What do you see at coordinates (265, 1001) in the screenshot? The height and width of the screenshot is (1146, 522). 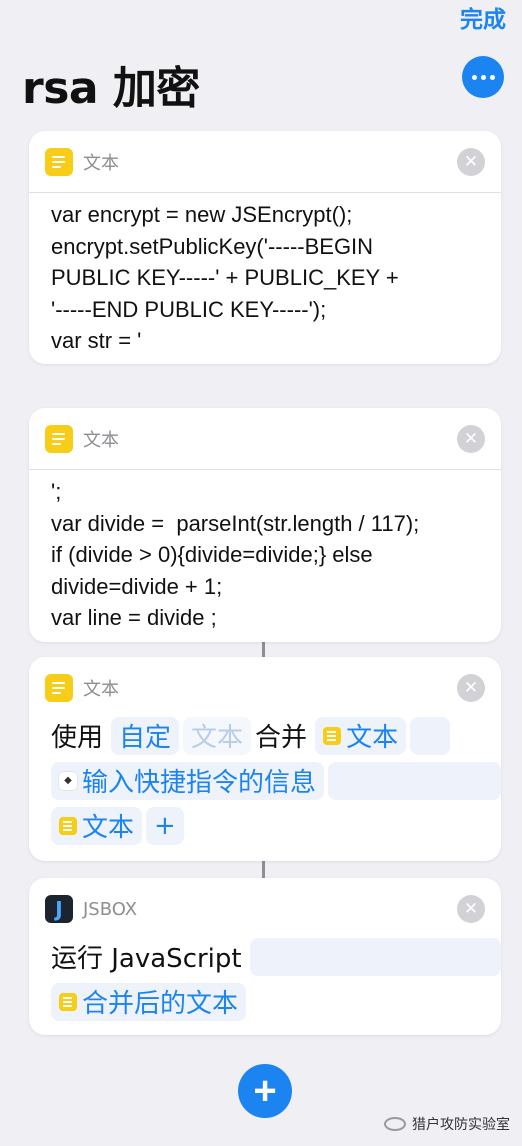 I see `js-row-2: 合并后的文本` at bounding box center [265, 1001].